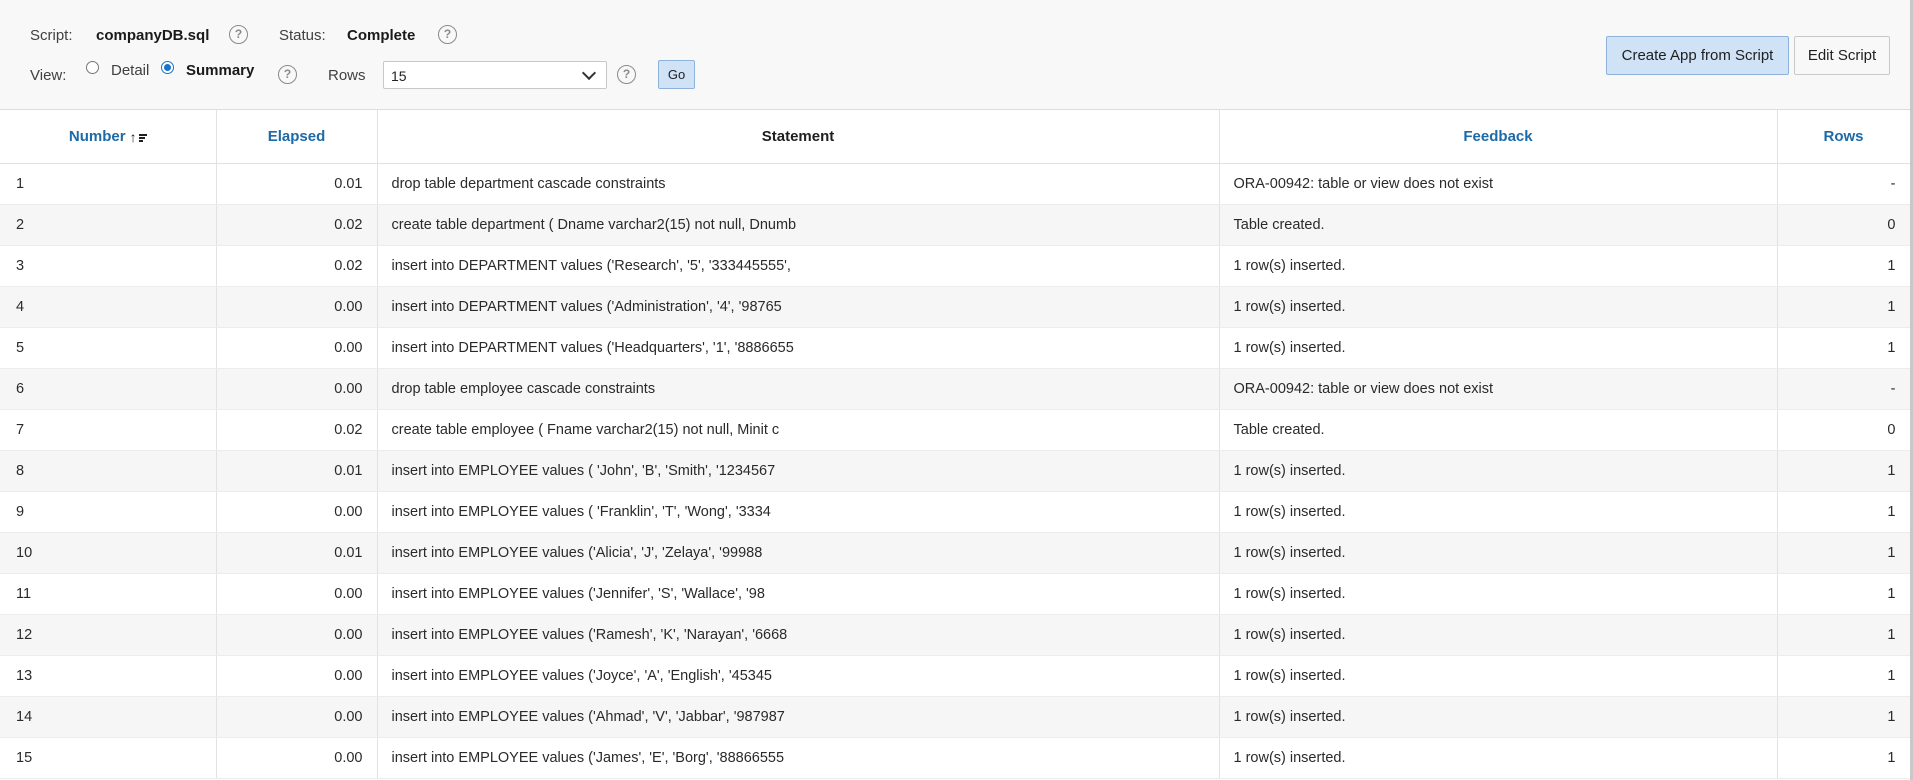  I want to click on view-summary-label: Summary, so click(220, 70).